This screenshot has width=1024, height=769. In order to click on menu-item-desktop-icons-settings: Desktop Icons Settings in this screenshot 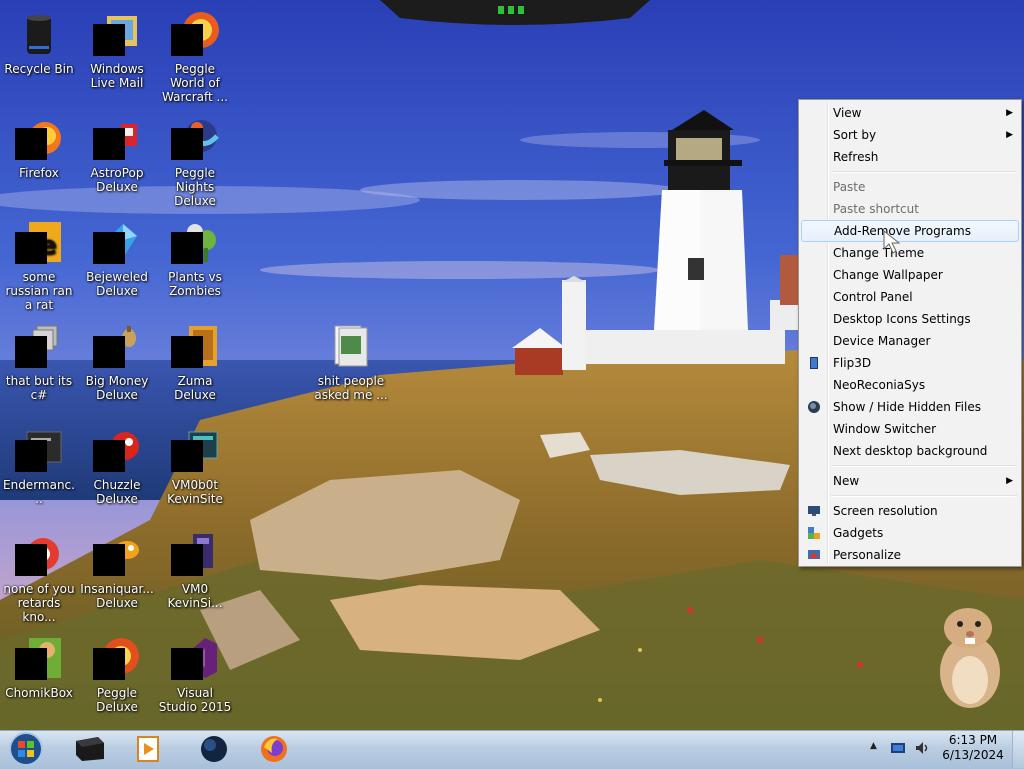, I will do `click(910, 319)`.